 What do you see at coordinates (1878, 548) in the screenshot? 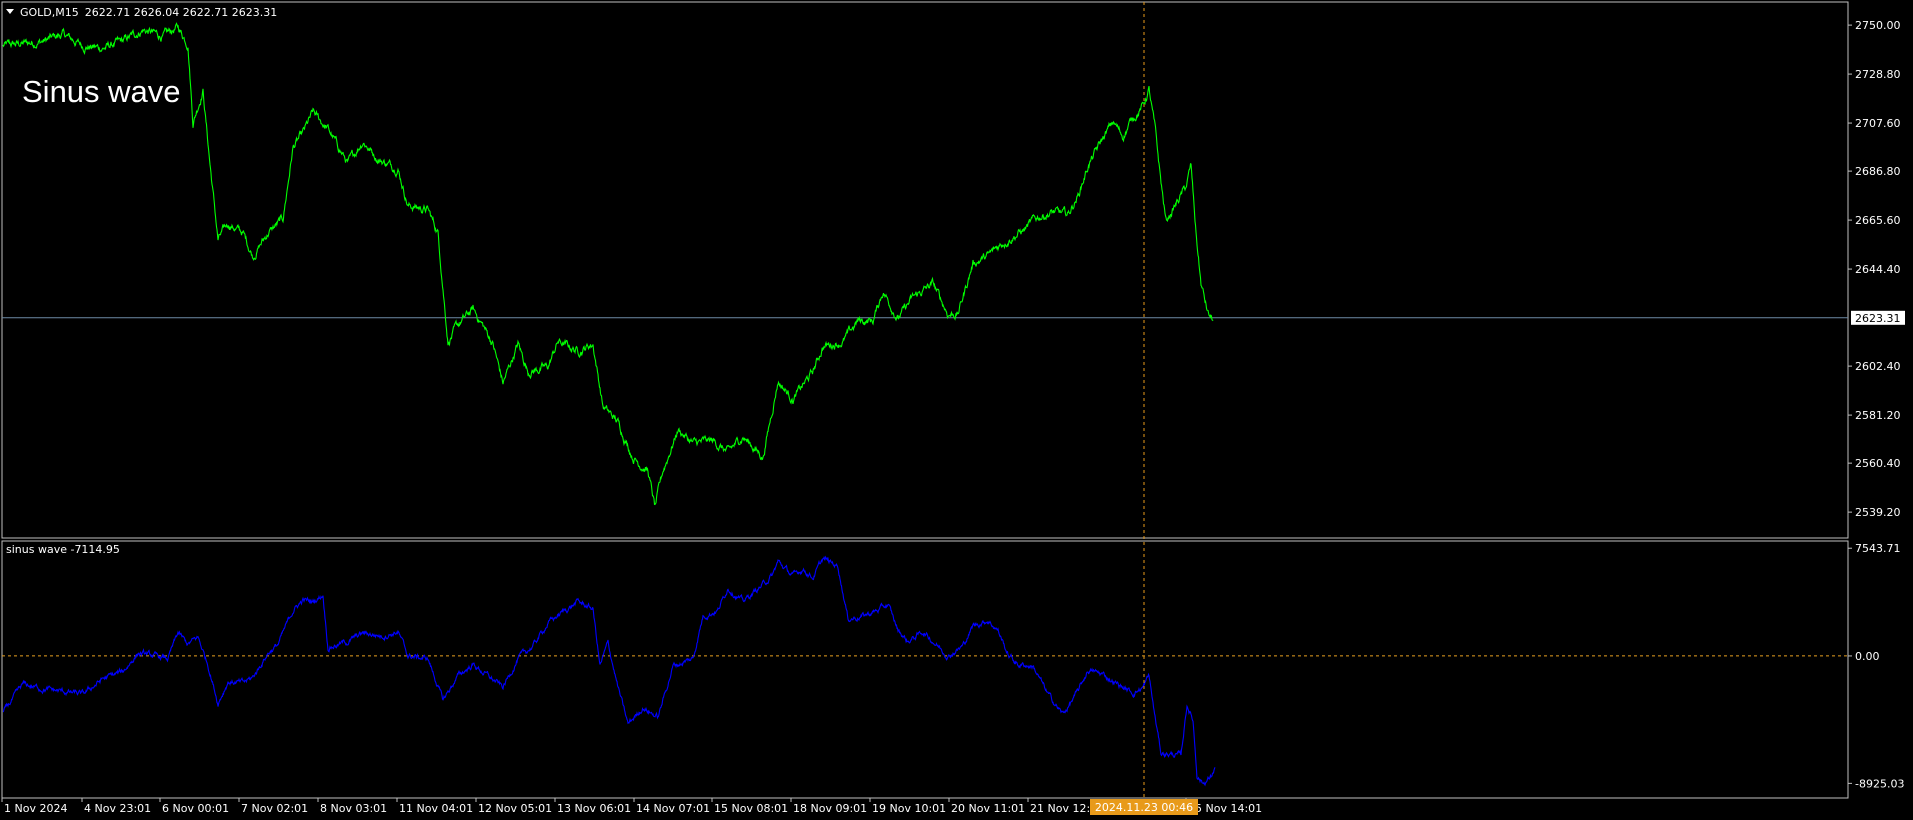
I see `indicator-y-tick-label: 7543.71` at bounding box center [1878, 548].